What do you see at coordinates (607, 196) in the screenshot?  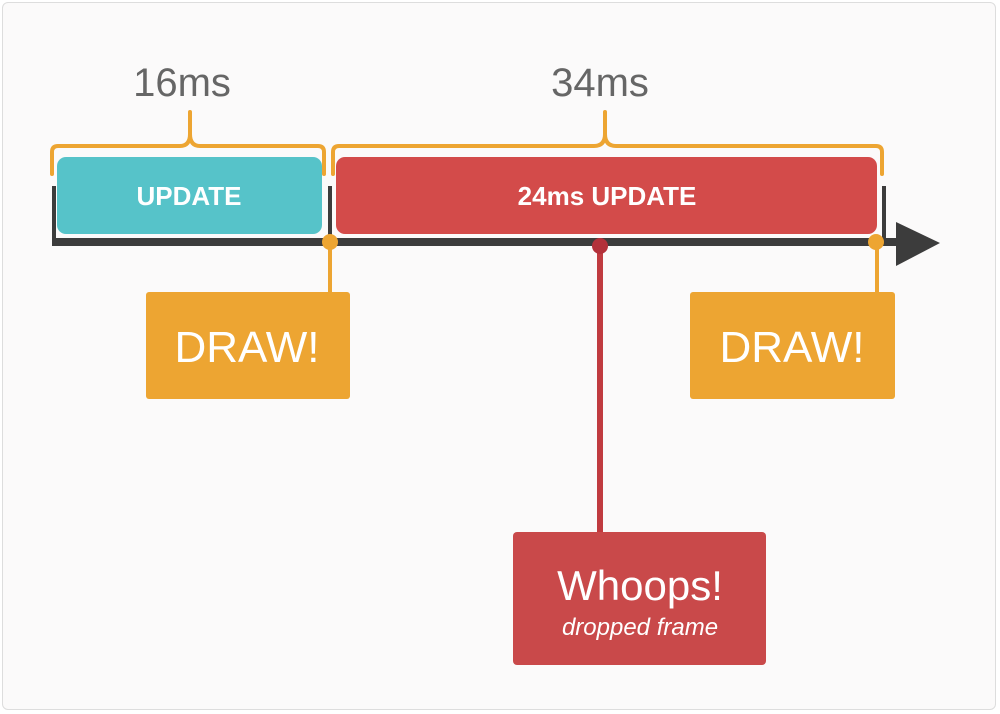 I see `slow-update-bar-label: 24ms UPDATE` at bounding box center [607, 196].